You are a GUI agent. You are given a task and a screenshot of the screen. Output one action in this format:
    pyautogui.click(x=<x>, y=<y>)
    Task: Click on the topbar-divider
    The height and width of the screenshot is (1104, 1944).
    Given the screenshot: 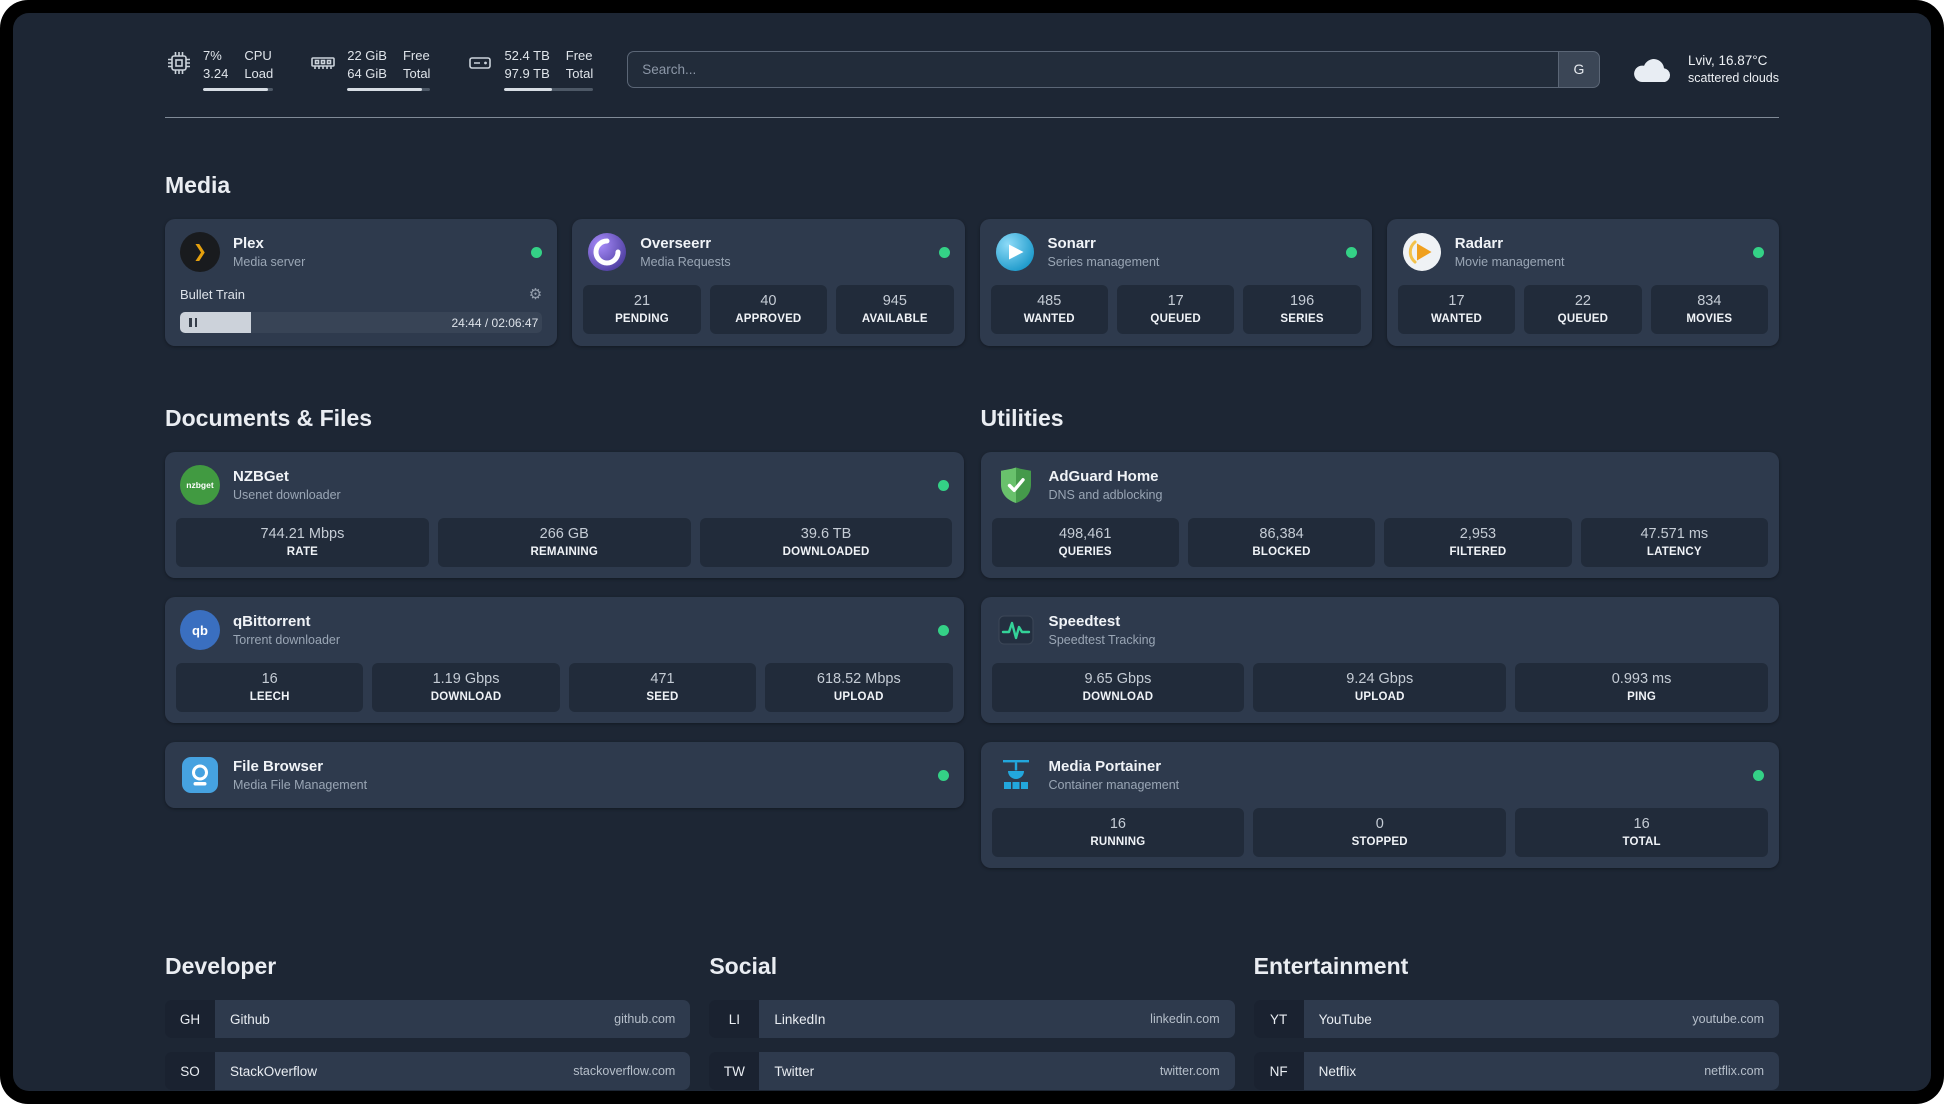 What is the action you would take?
    pyautogui.click(x=972, y=118)
    